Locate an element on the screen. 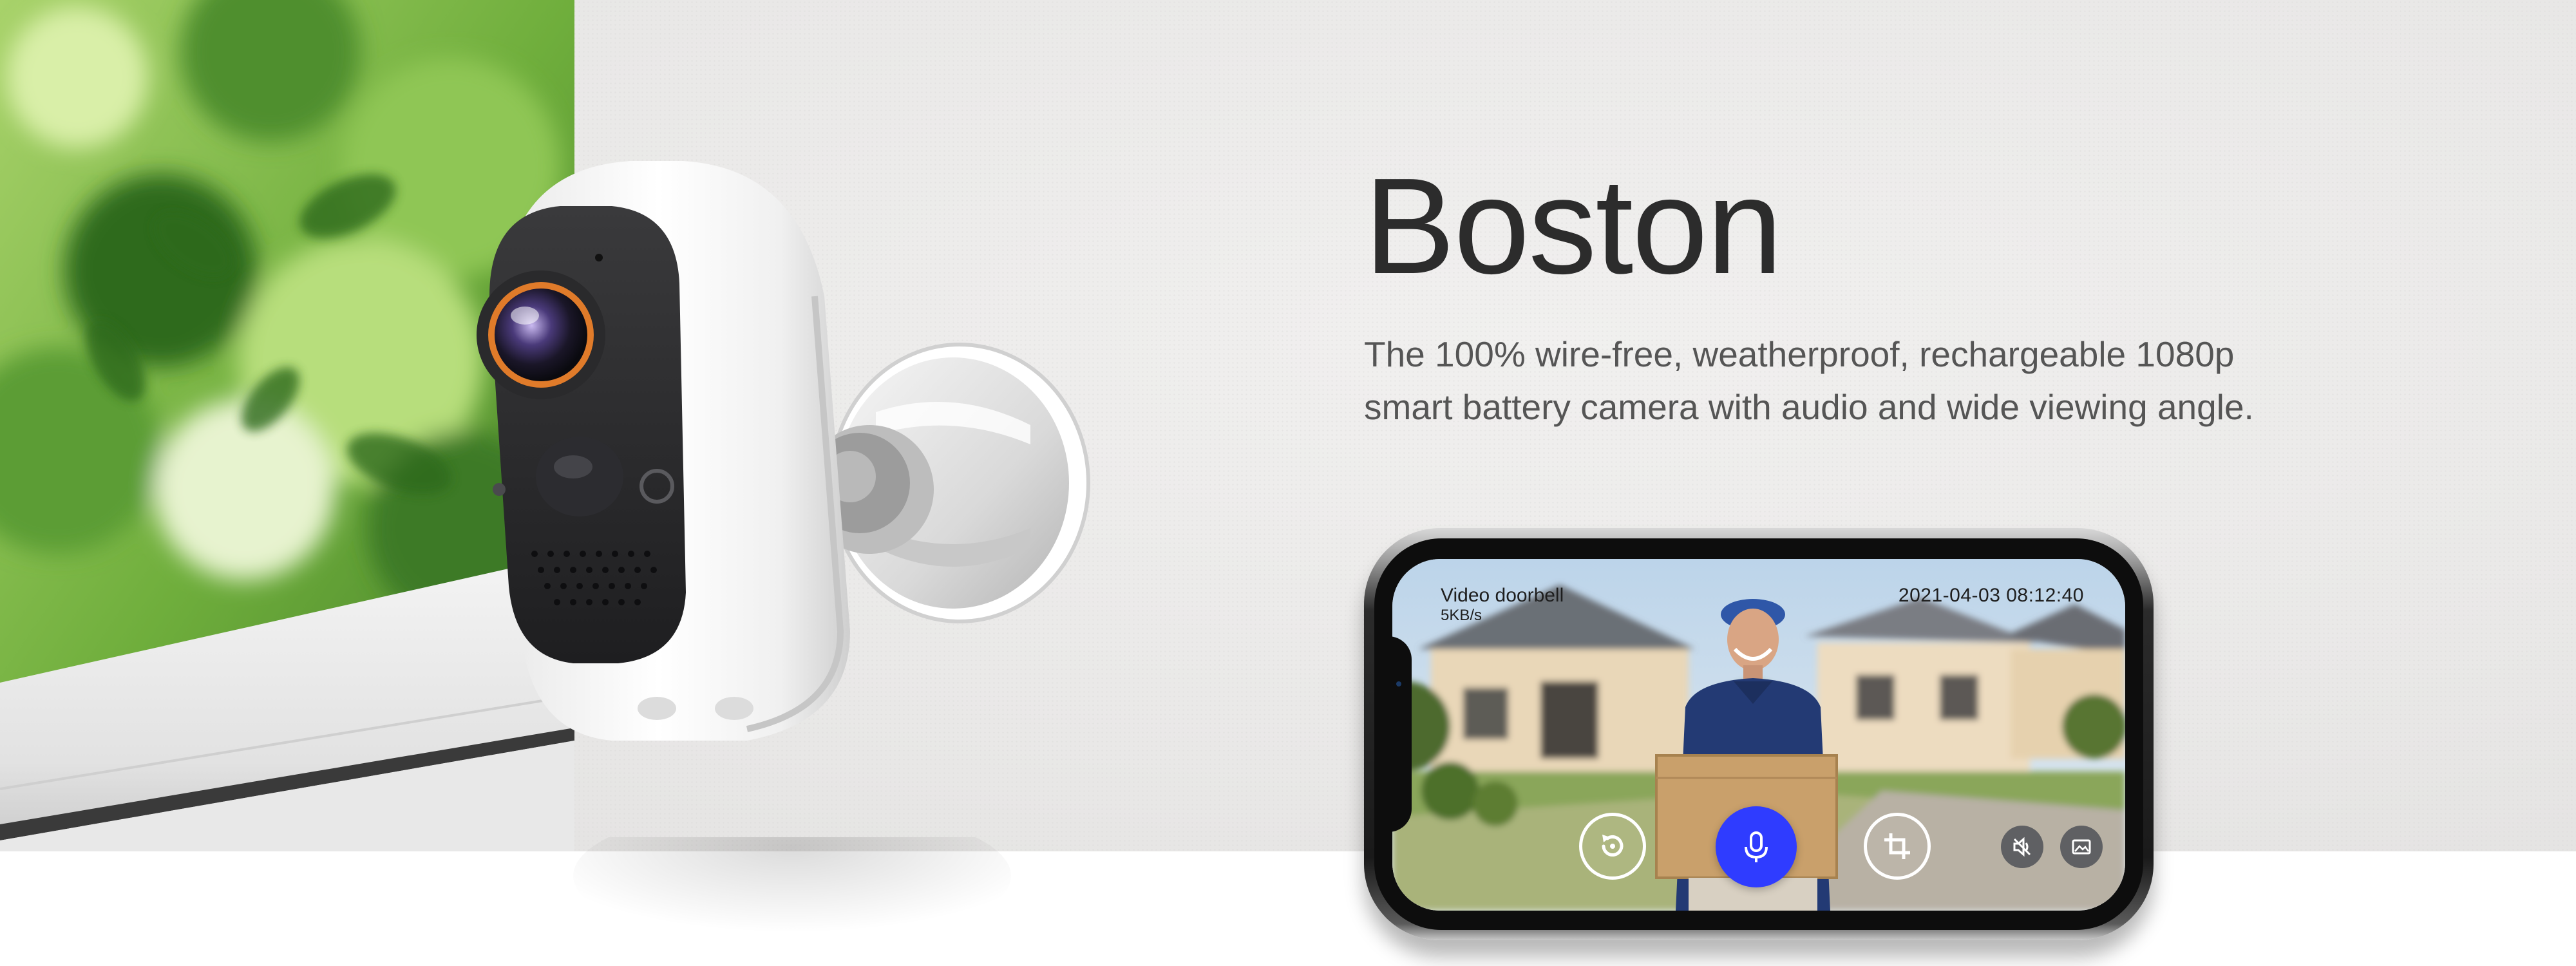 This screenshot has width=2576, height=966. screenshot-button is located at coordinates (2081, 847).